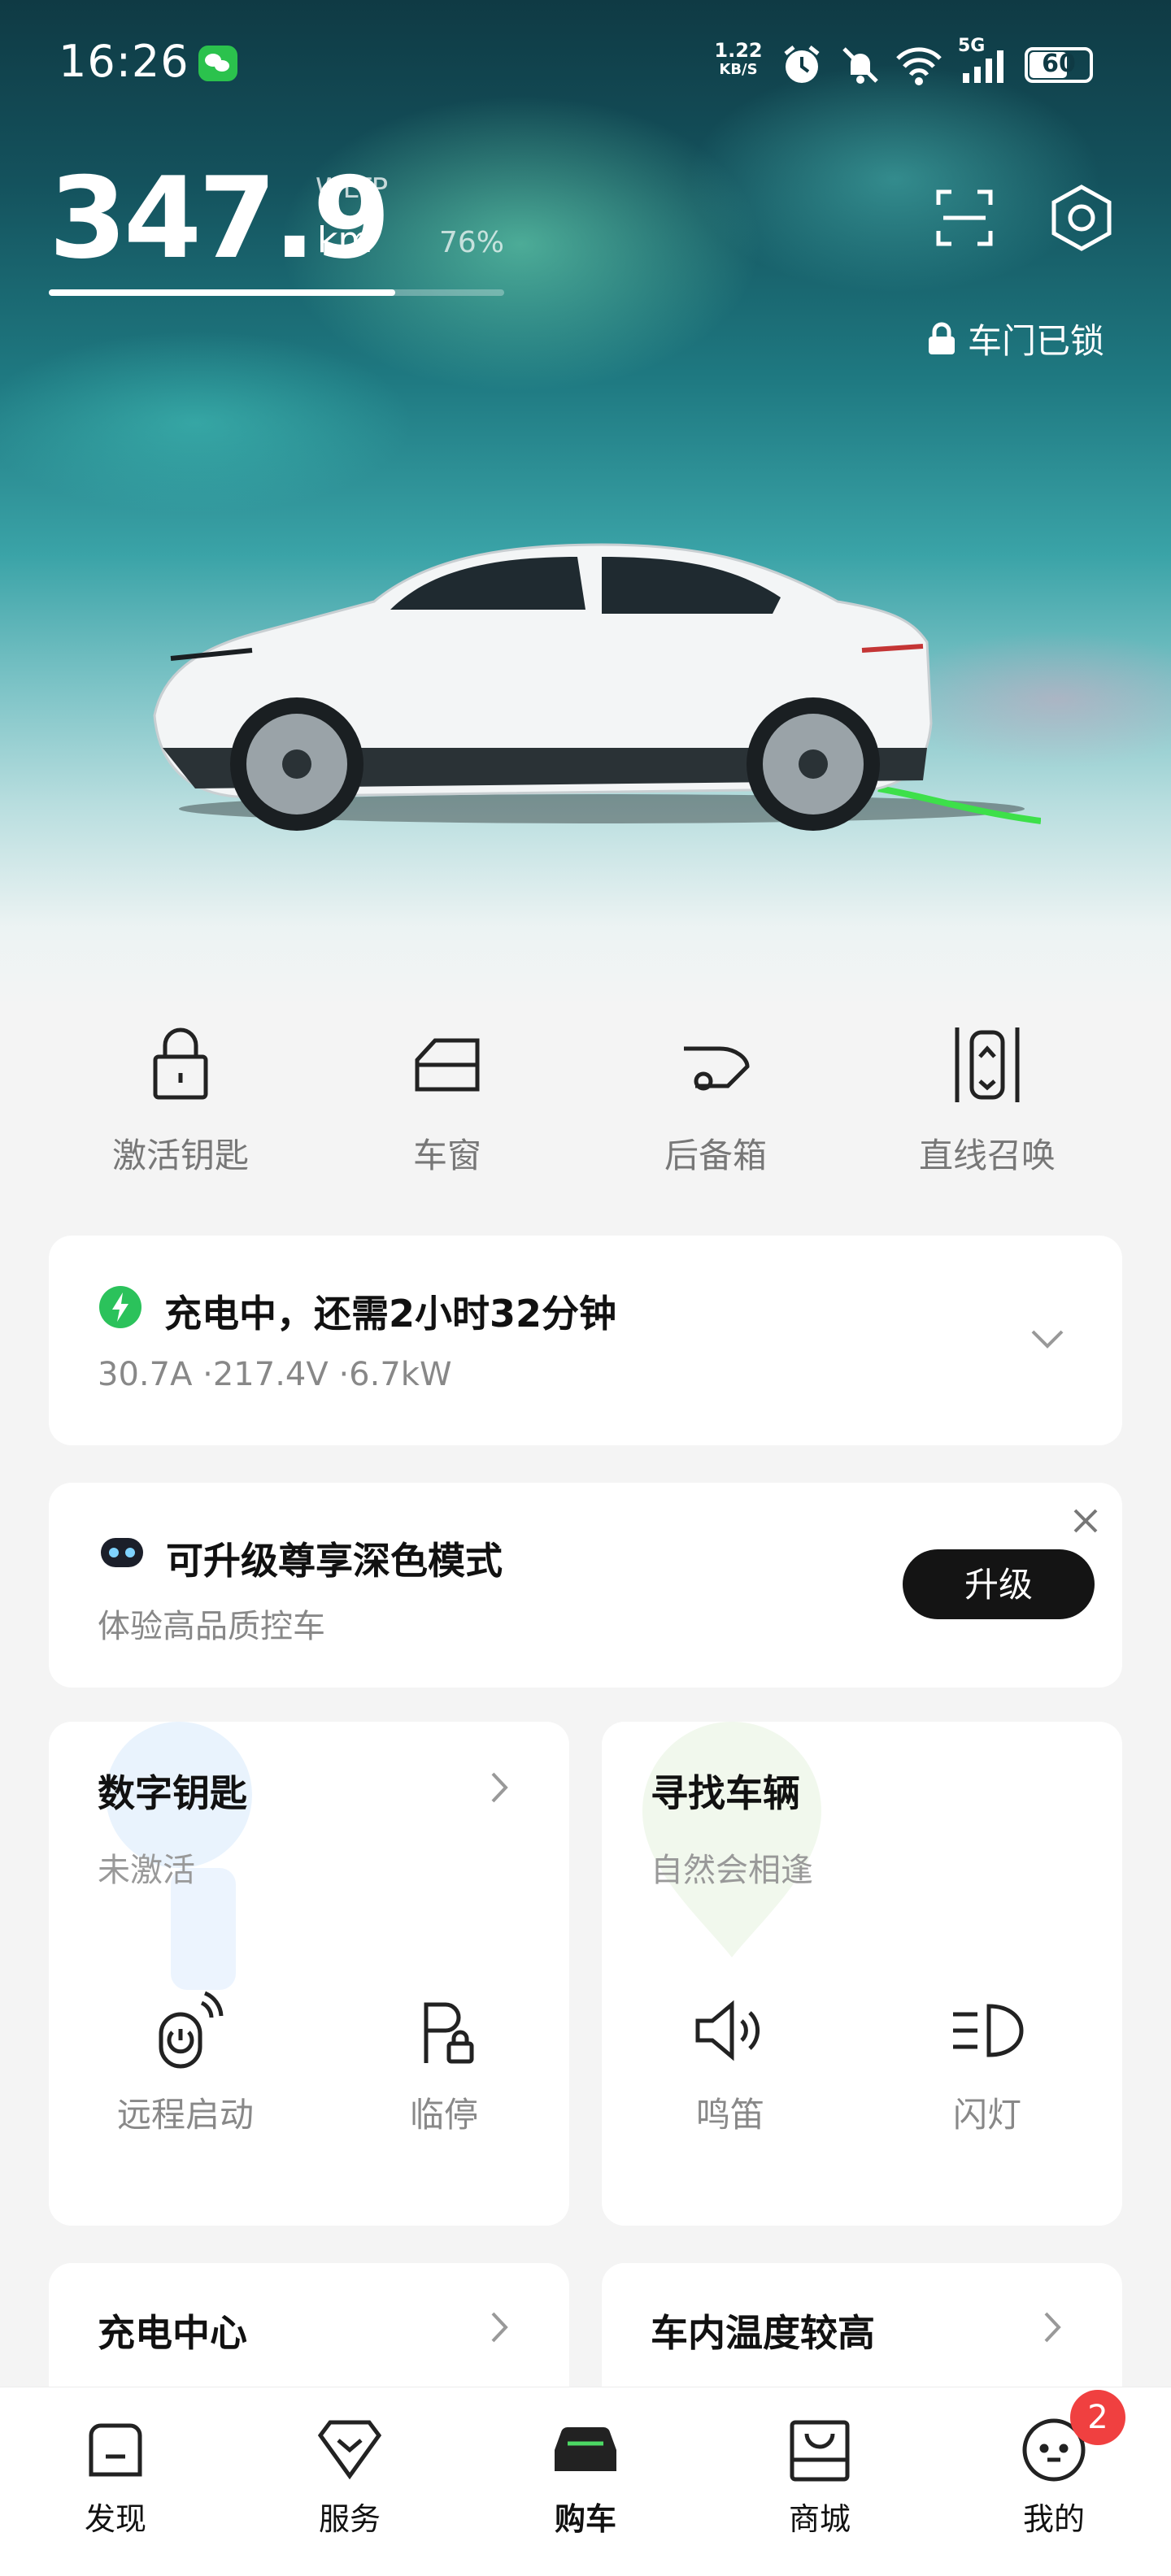 Image resolution: width=1171 pixels, height=2576 pixels. Describe the element at coordinates (1048, 1339) in the screenshot. I see `chevron-down-icon` at that location.